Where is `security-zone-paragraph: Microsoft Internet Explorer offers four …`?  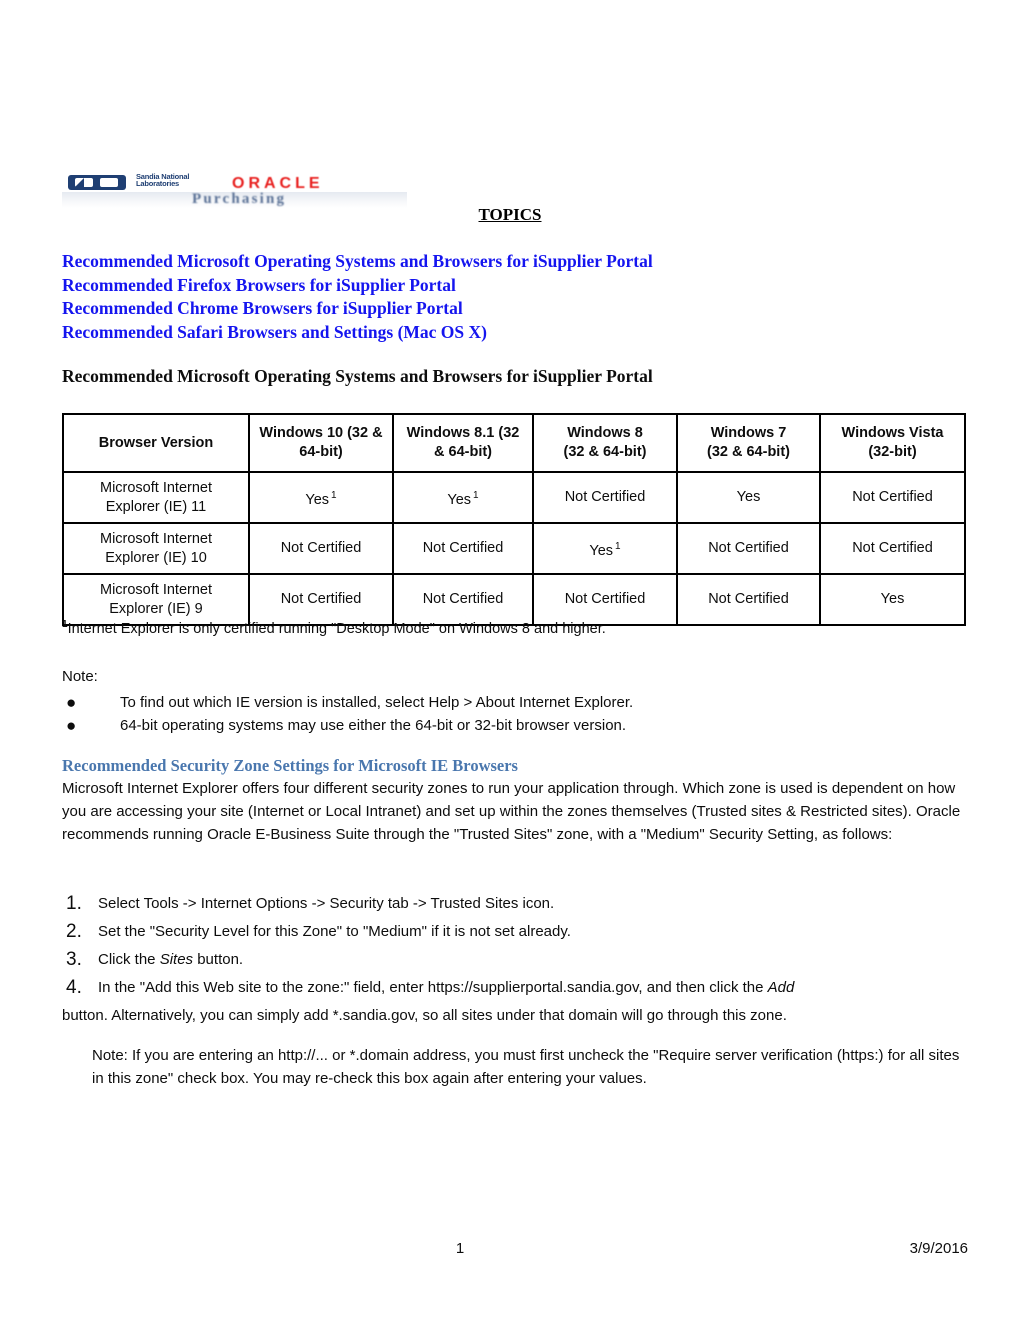
security-zone-paragraph: Microsoft Internet Explorer offers four … is located at coordinates (511, 811).